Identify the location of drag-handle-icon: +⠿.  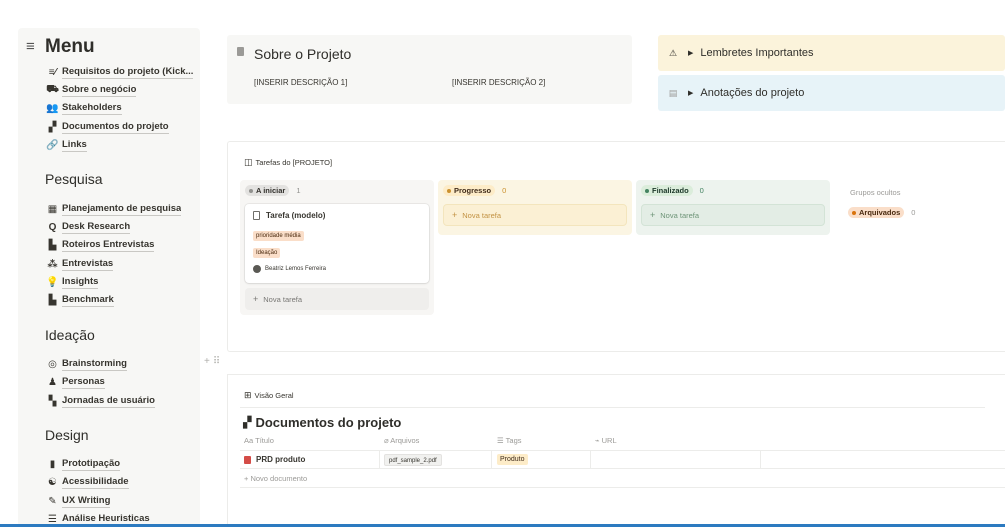
(213, 361).